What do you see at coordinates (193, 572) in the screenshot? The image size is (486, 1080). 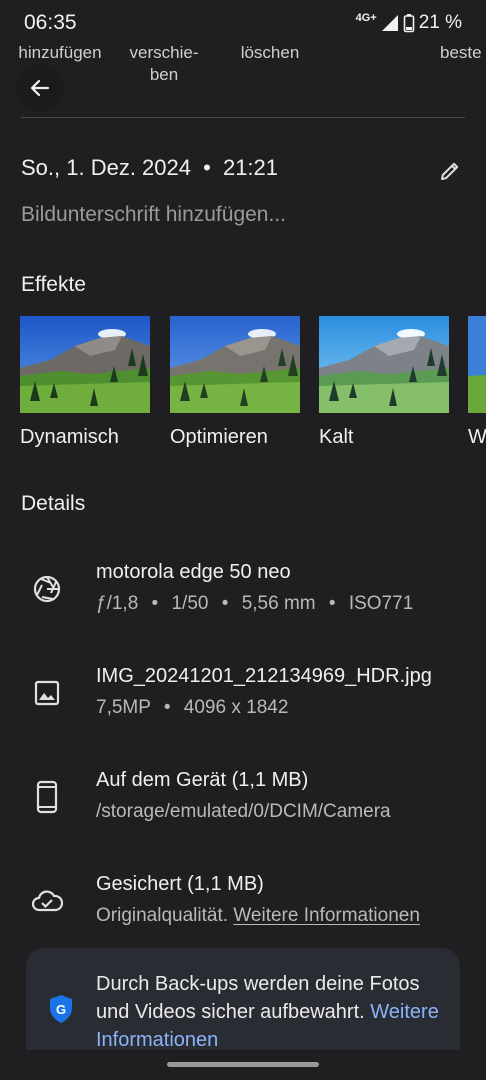 I see `camera-model: motorola edge 50 neo` at bounding box center [193, 572].